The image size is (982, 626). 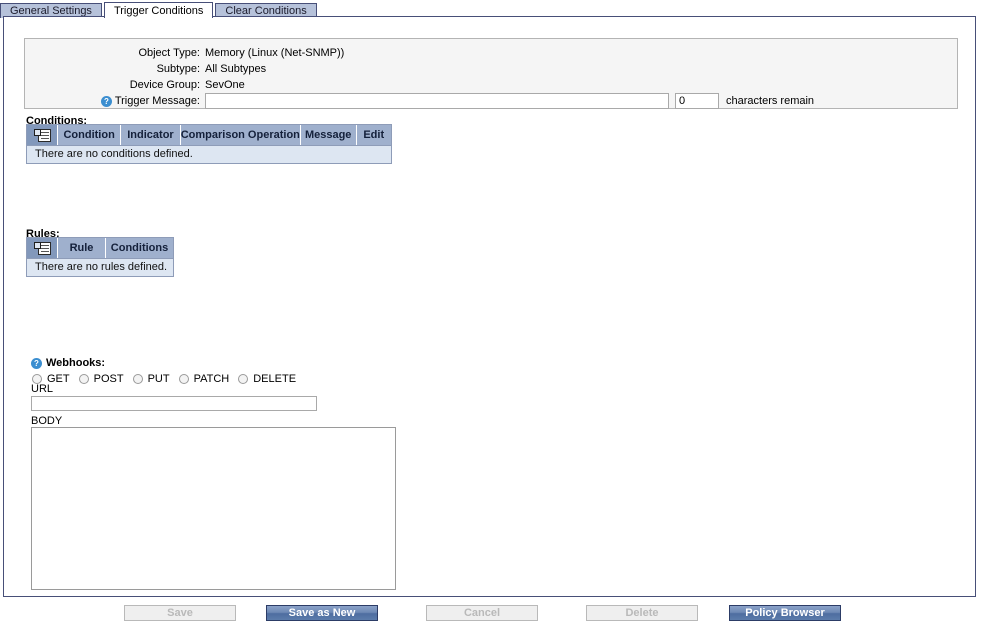 I want to click on conditions-column-comparison-operation: Comparison Operation, so click(x=240, y=135).